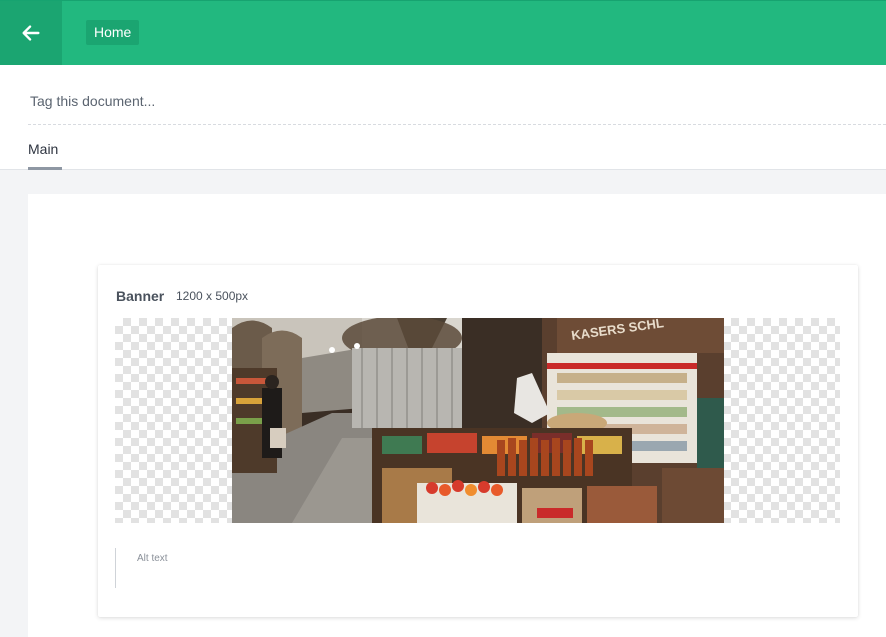 The width and height of the screenshot is (886, 637). Describe the element at coordinates (152, 558) in the screenshot. I see `alt-text-placeholder: Alt text` at that location.